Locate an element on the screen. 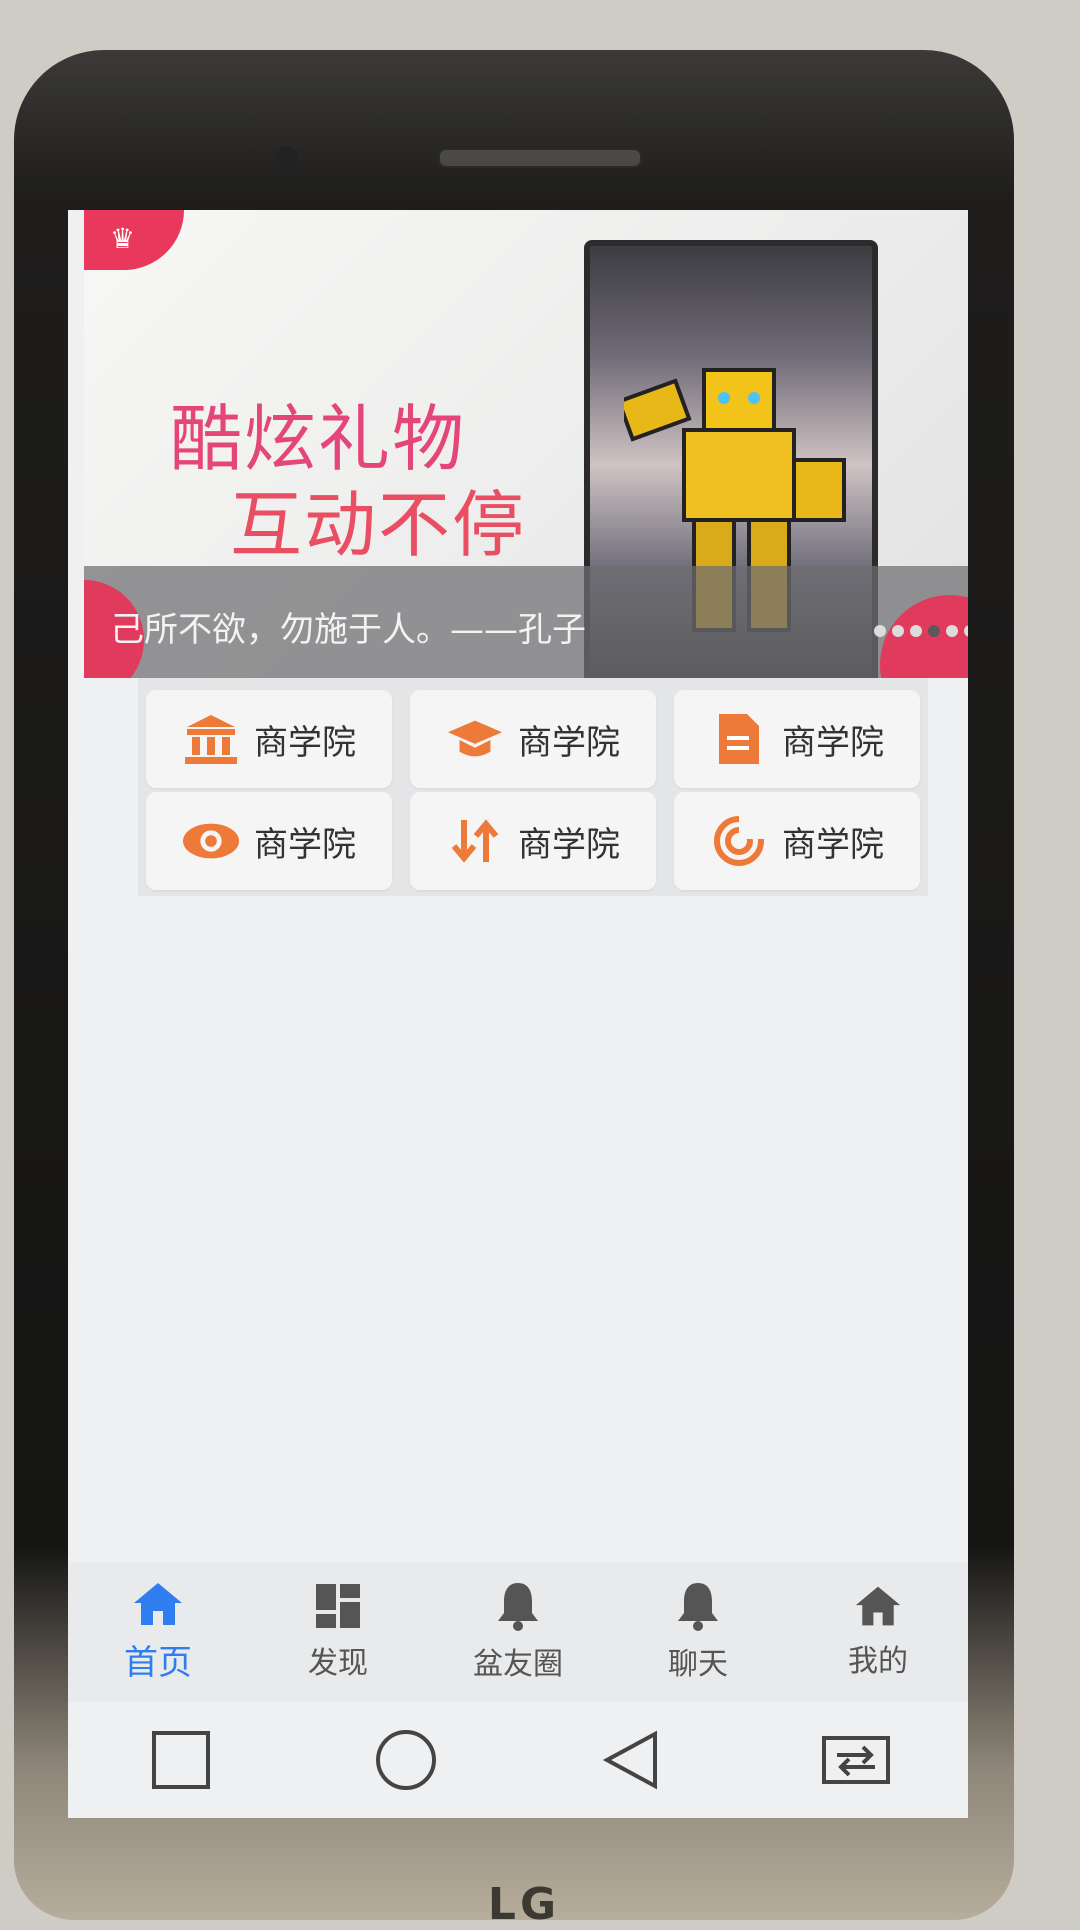  recents-square-icon is located at coordinates (180, 1760).